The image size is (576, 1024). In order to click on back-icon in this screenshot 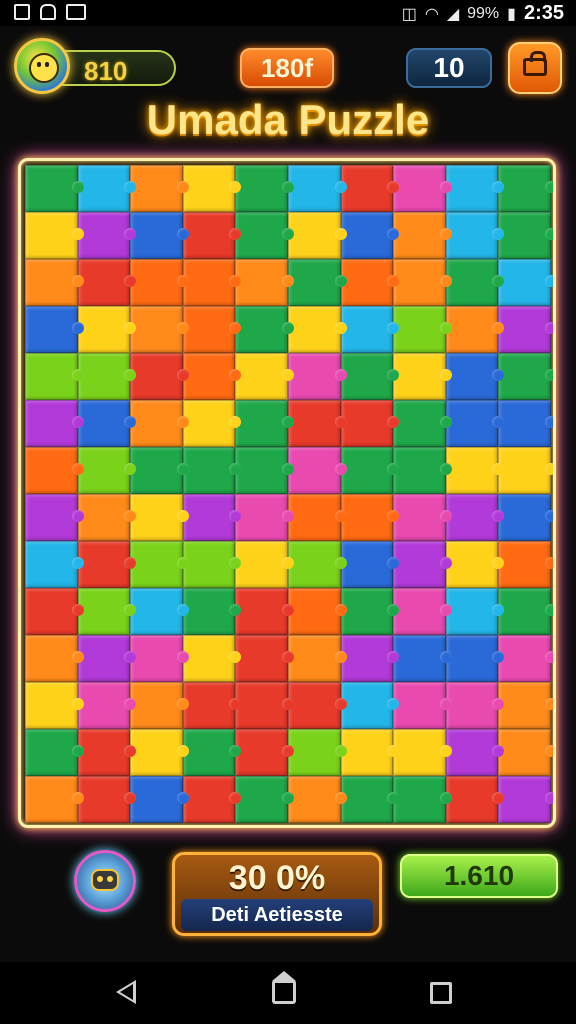, I will do `click(126, 992)`.